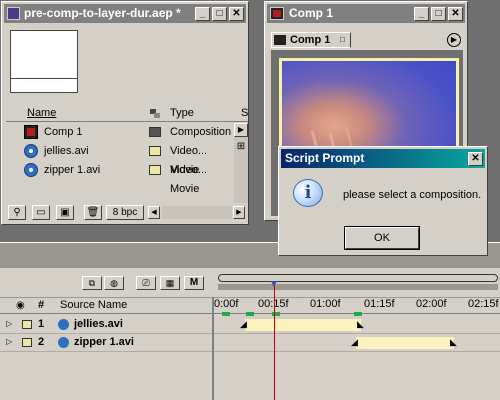 Image resolution: width=500 pixels, height=400 pixels. I want to click on graph-editor-icon: ▦, so click(170, 283).